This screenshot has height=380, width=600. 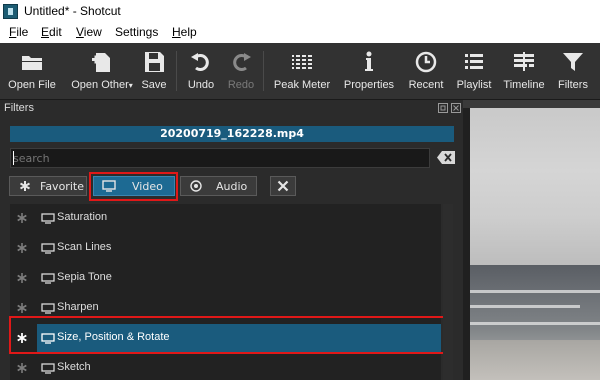 What do you see at coordinates (443, 108) in the screenshot?
I see `float-panel-icon` at bounding box center [443, 108].